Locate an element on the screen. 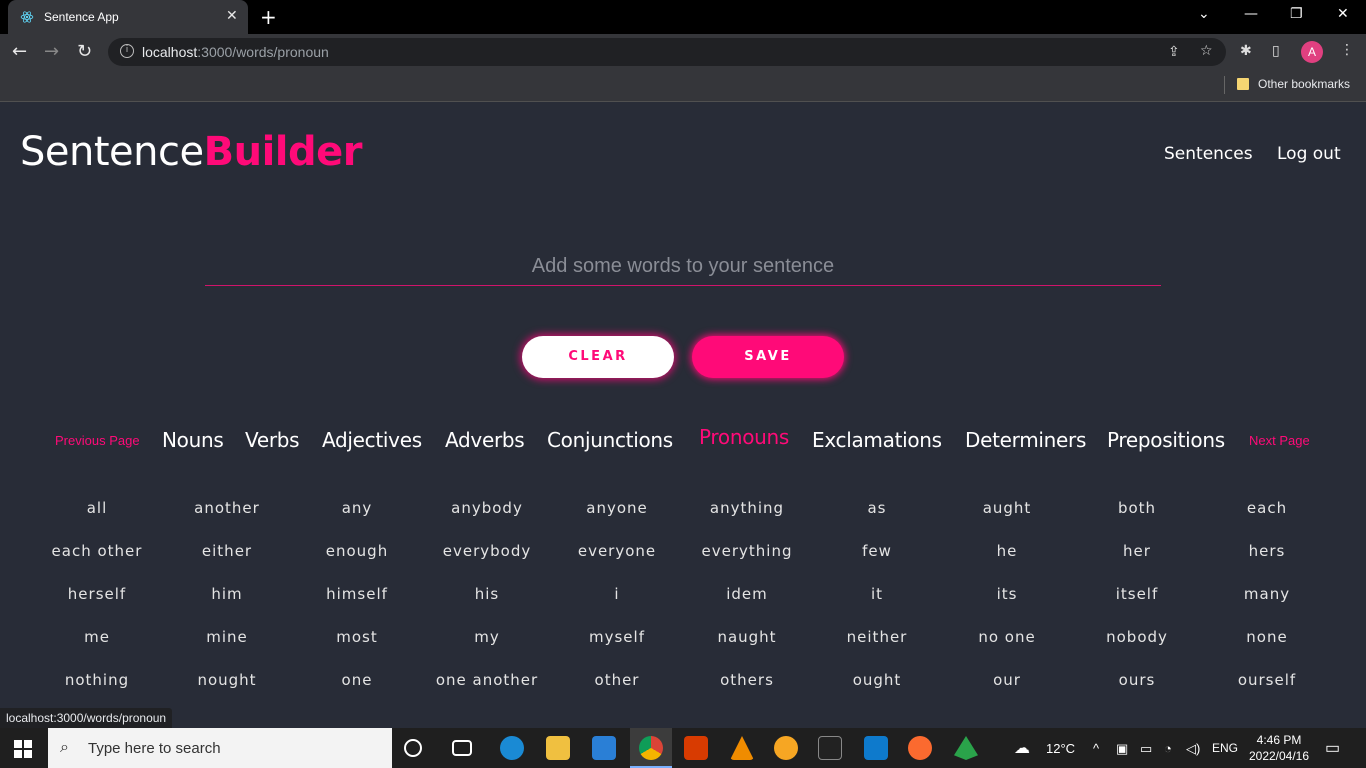 This screenshot has width=1366, height=768. tray-chevron-icon: ^ is located at coordinates (1096, 748).